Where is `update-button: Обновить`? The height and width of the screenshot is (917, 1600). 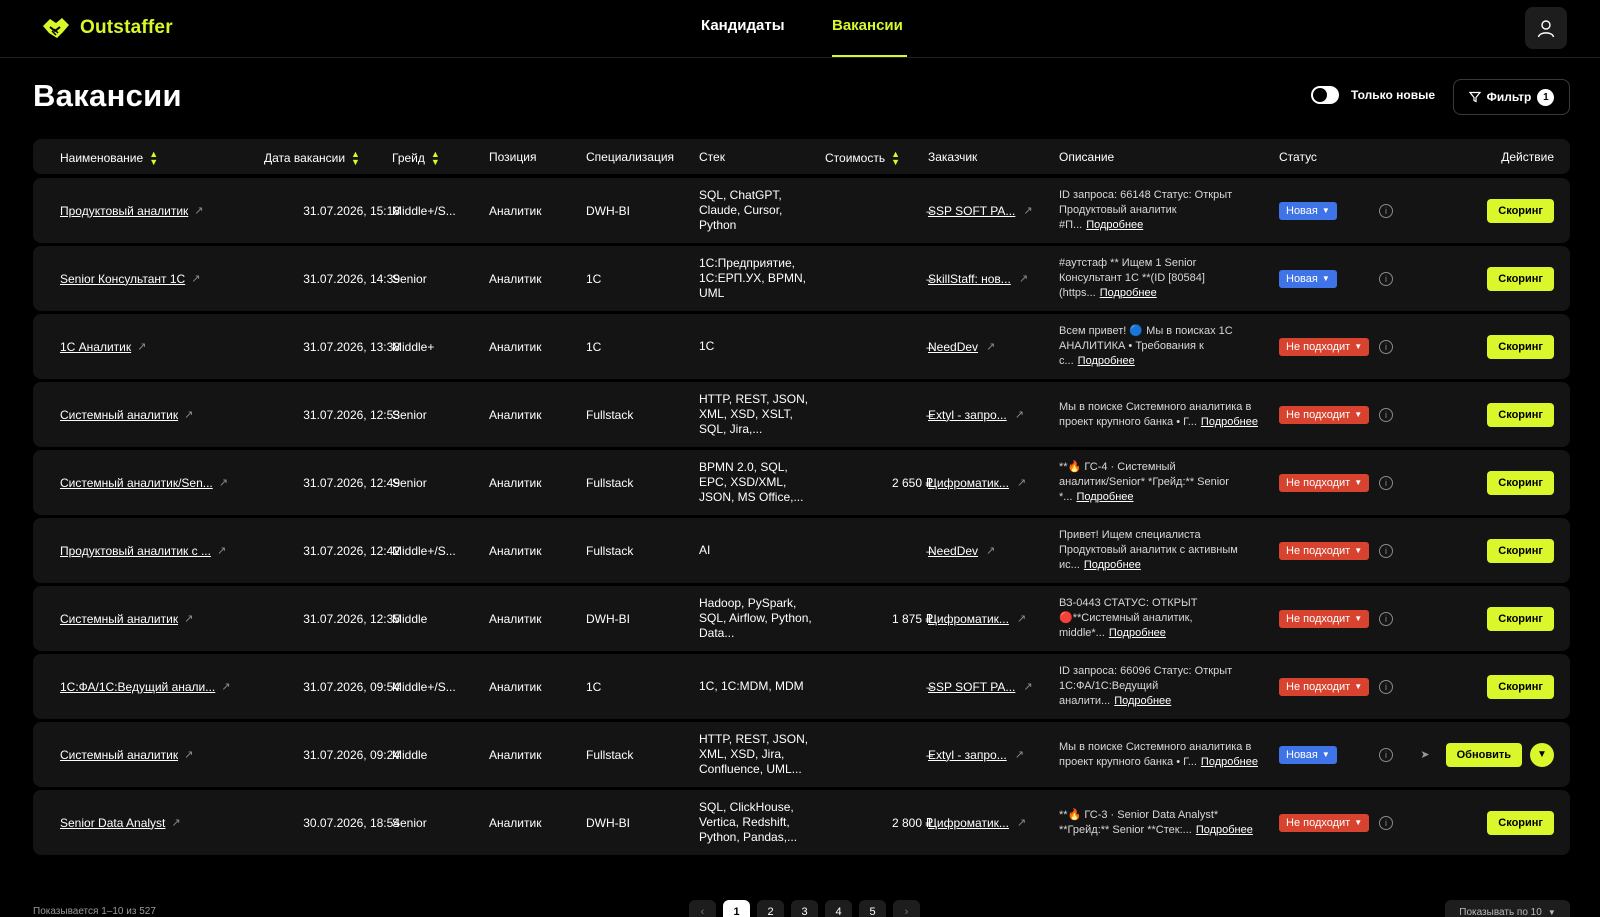 update-button: Обновить is located at coordinates (1483, 754).